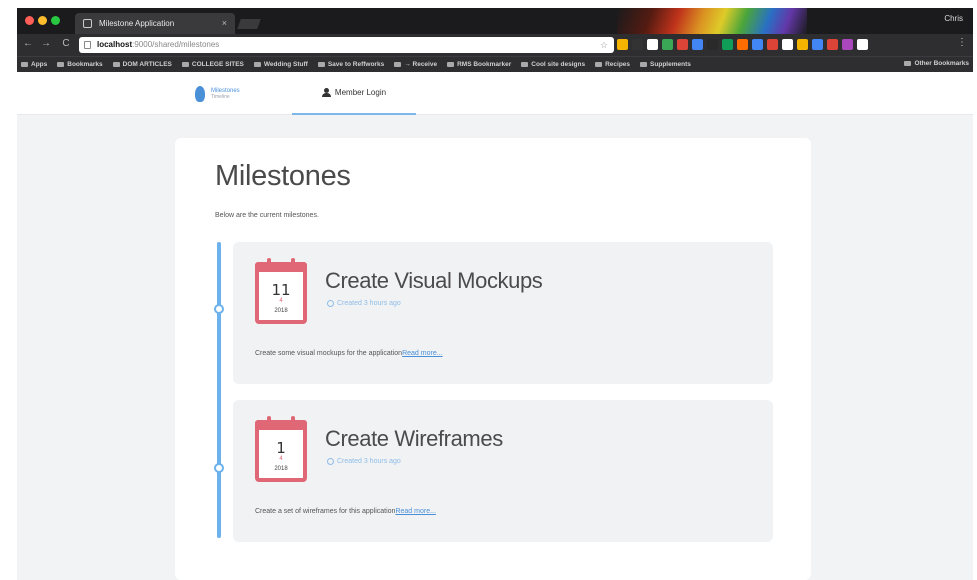 This screenshot has height=580, width=977. What do you see at coordinates (434, 280) in the screenshot?
I see `milestone-title: Create Visual Mockups` at bounding box center [434, 280].